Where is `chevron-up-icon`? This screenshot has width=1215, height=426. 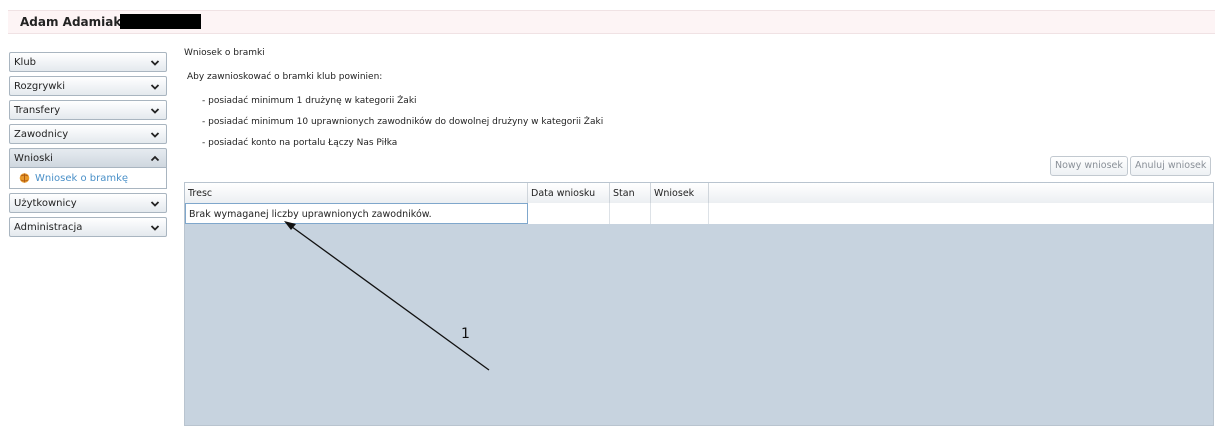
chevron-up-icon is located at coordinates (155, 158).